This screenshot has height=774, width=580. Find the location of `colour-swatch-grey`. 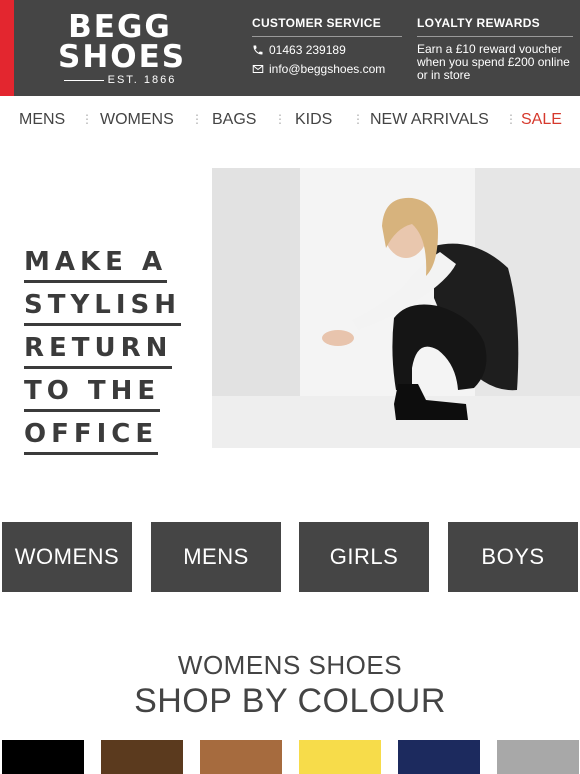

colour-swatch-grey is located at coordinates (538, 757).